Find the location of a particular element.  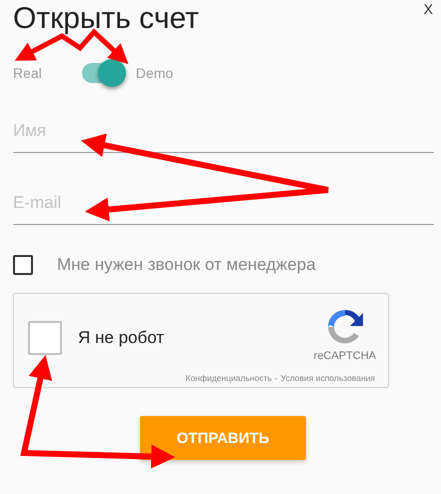

footer-link: Конфиденциальность is located at coordinates (229, 378).